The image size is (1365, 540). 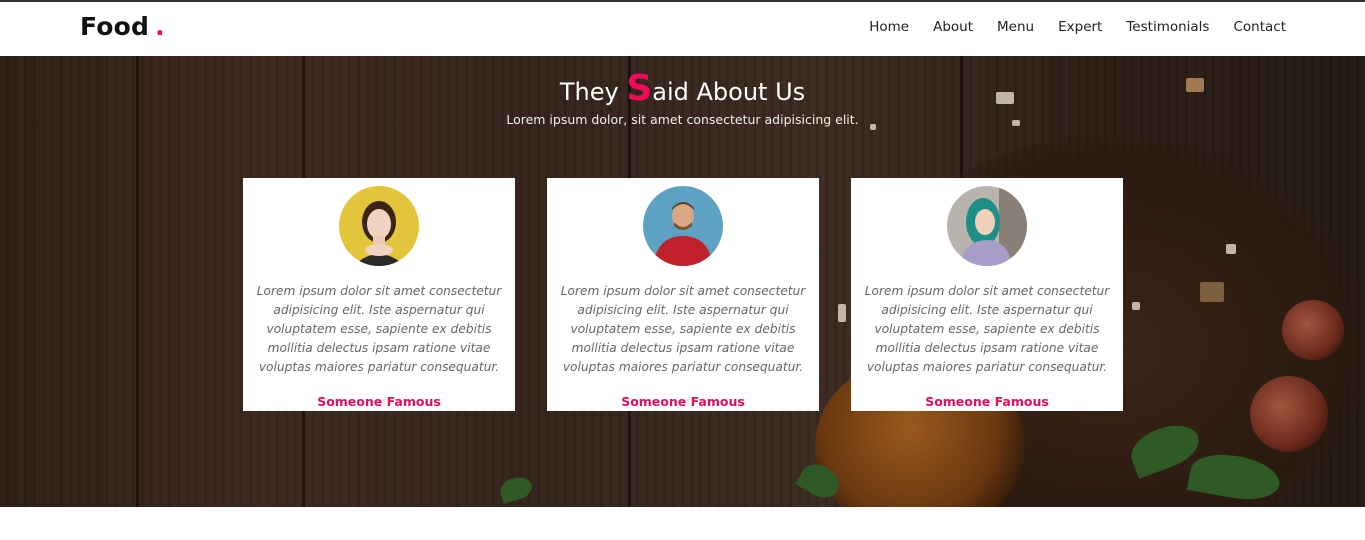 What do you see at coordinates (1167, 27) in the screenshot?
I see `nav-testimonials: Testimonials` at bounding box center [1167, 27].